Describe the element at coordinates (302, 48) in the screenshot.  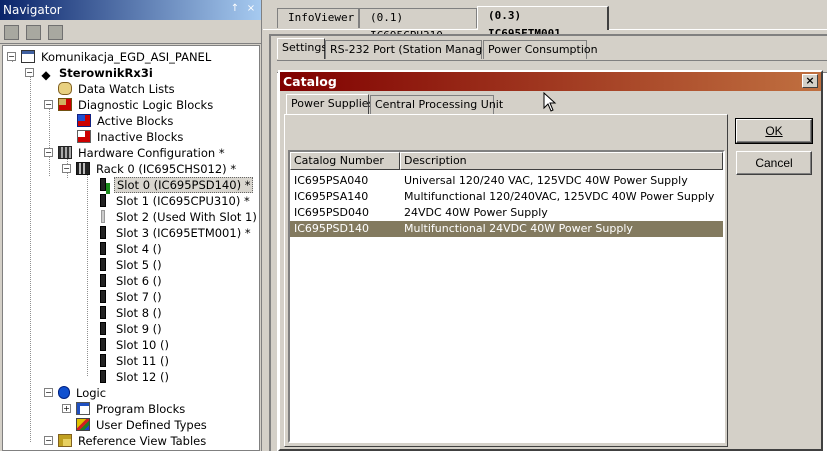
I see `tab-settings: Settings` at that location.